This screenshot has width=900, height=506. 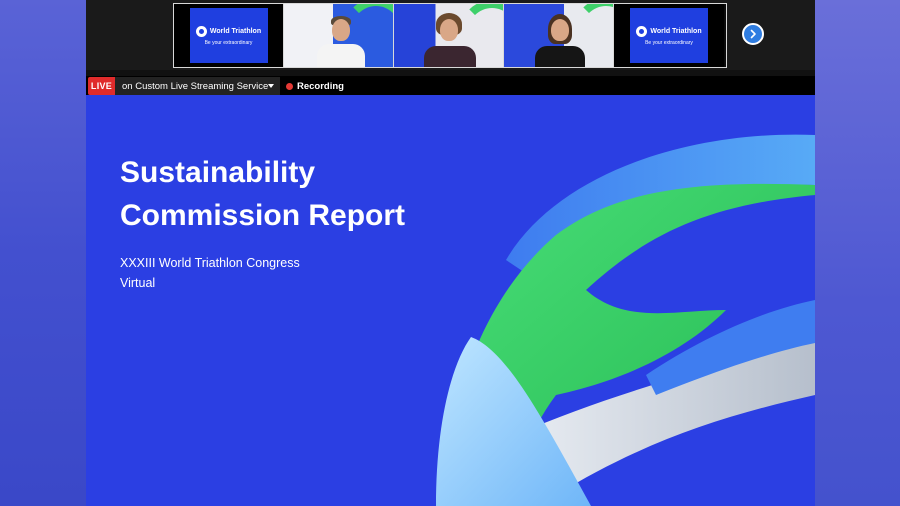 I want to click on background-right, so click(x=857, y=253).